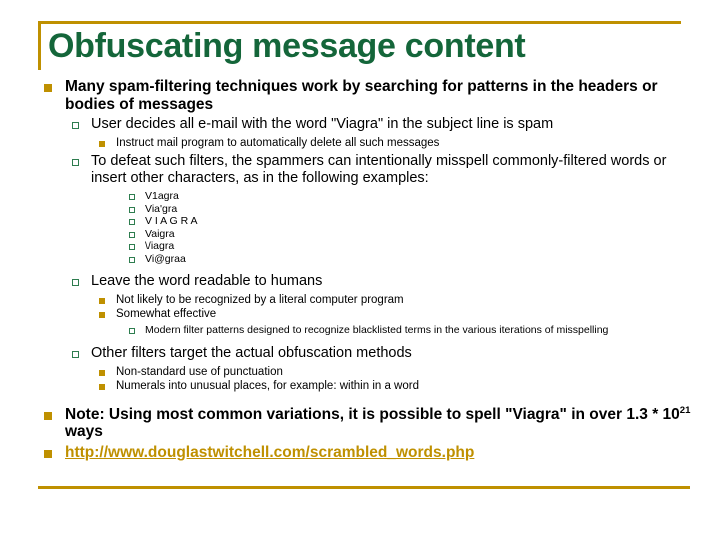  Describe the element at coordinates (166, 314) in the screenshot. I see `bullet-text: Somewhat effective` at that location.